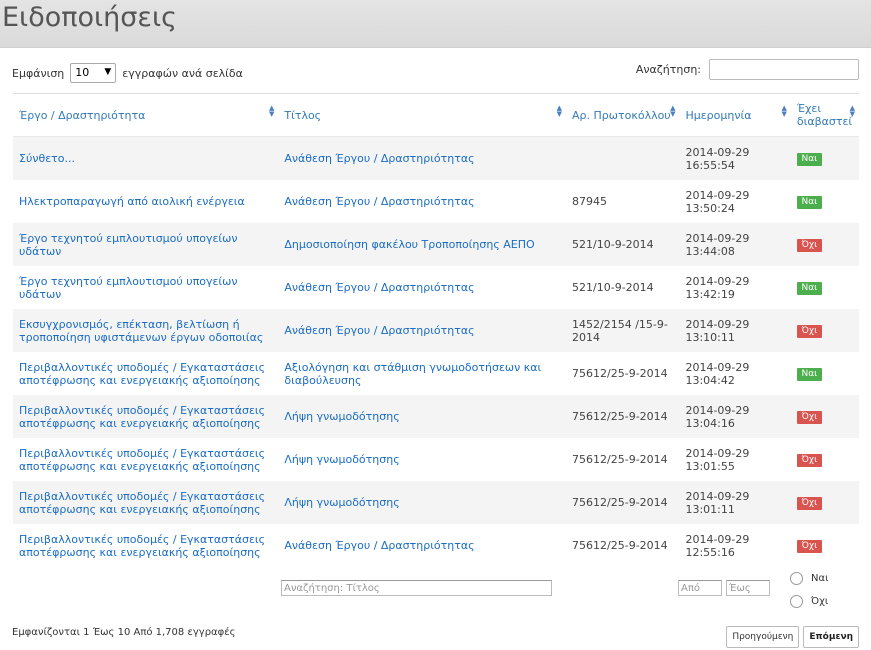 This screenshot has height=650, width=871. What do you see at coordinates (89, 17) in the screenshot?
I see `page-title: Ειδοποιήσεις` at bounding box center [89, 17].